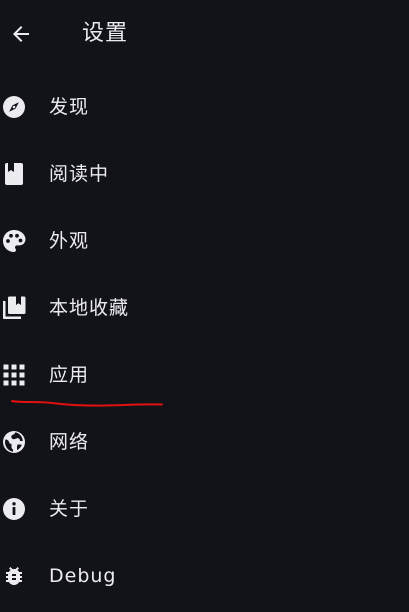 The image size is (409, 612). What do you see at coordinates (105, 33) in the screenshot?
I see `page-title: 设置` at bounding box center [105, 33].